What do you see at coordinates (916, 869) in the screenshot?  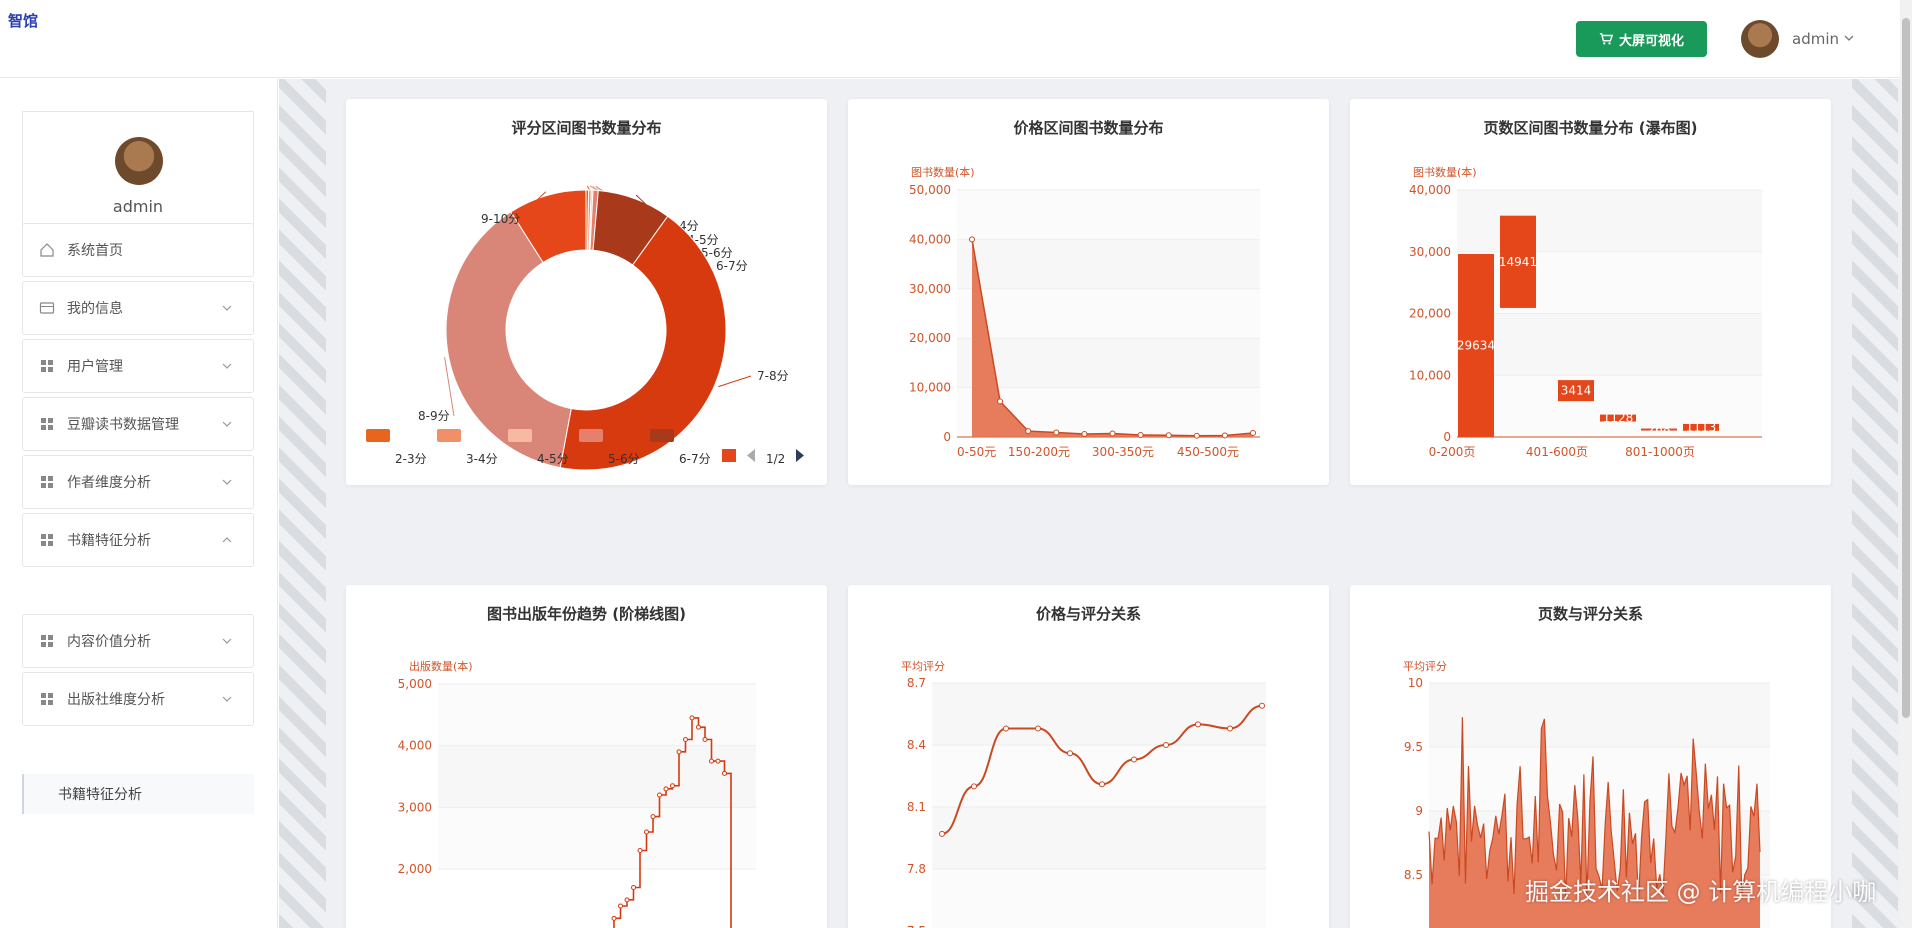 I see `y-tick-label: 7.8` at bounding box center [916, 869].